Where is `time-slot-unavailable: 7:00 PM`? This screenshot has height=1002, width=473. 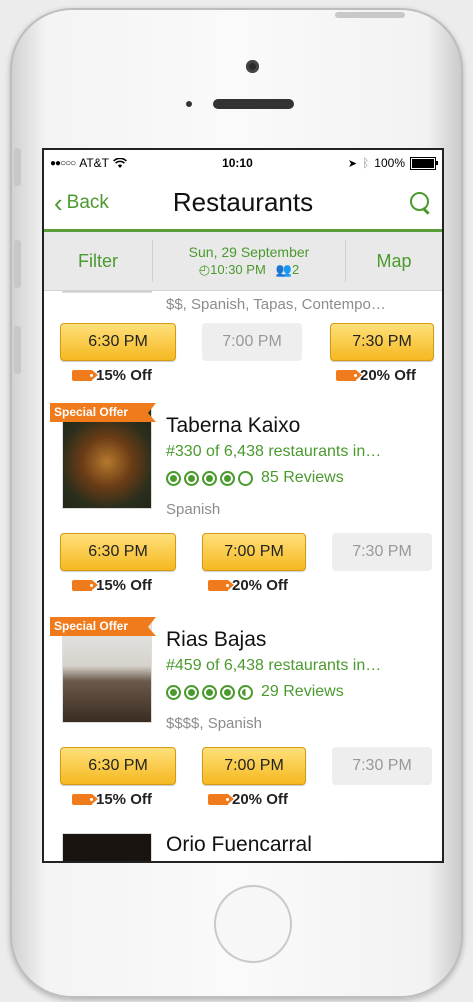 time-slot-unavailable: 7:00 PM is located at coordinates (252, 342).